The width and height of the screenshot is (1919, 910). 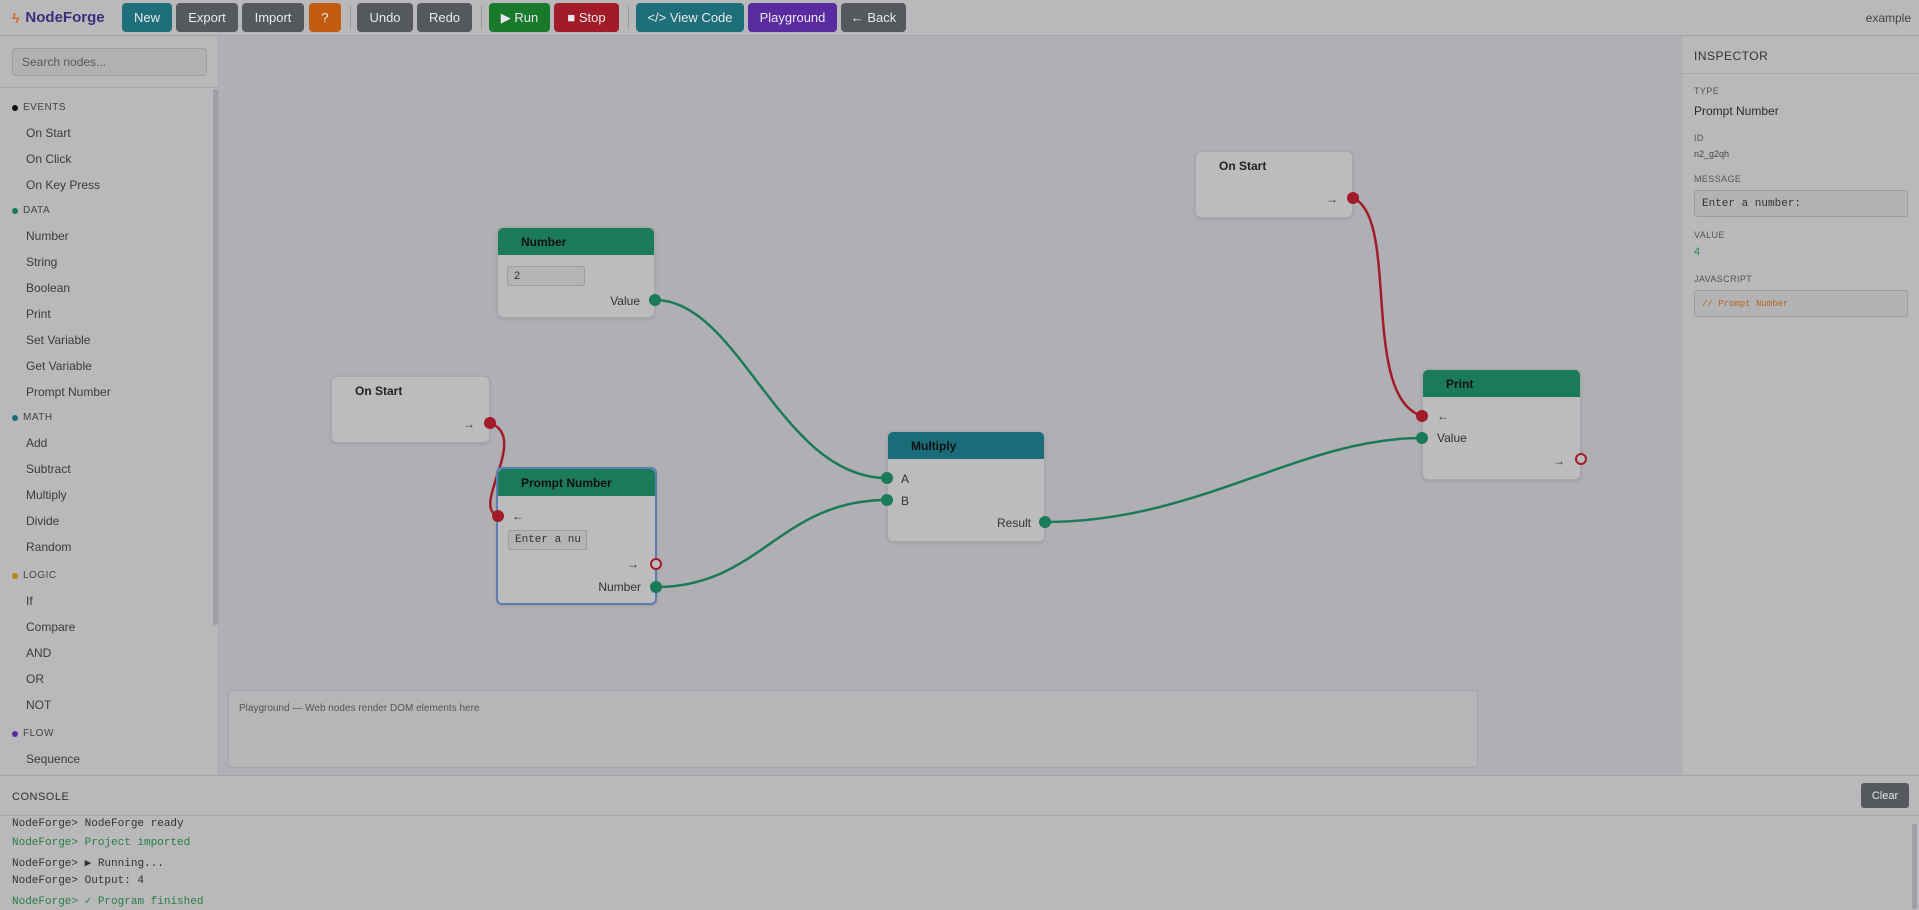 I want to click on id-value: n2_g2qh, so click(x=1712, y=154).